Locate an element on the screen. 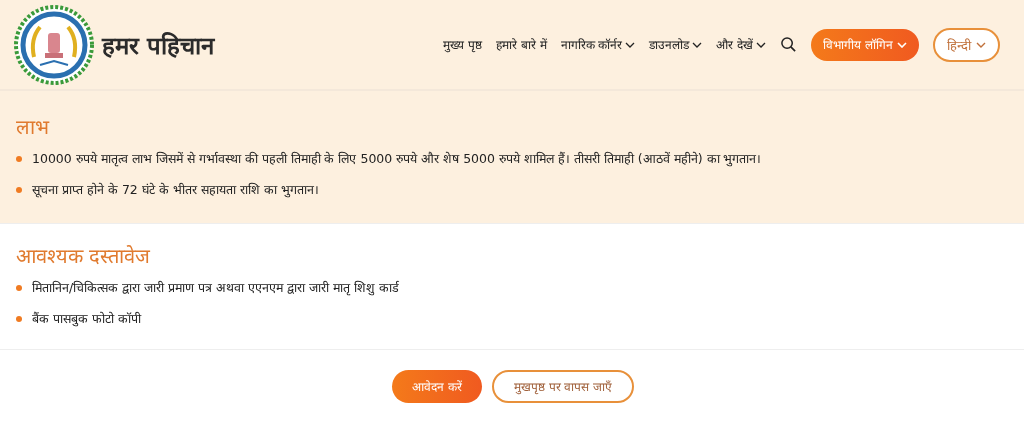 The width and height of the screenshot is (1024, 425). list-item-text: 10000 रुपये मातृत्व लाभ जिसमें से गर्भावस्था की पहली तिमाही के लिए 5000 रुपये और शेष 5000 रुपये शामिल हैं। तीसरी तिमाही (आठवें महीने) का भुगतान। is located at coordinates (397, 158).